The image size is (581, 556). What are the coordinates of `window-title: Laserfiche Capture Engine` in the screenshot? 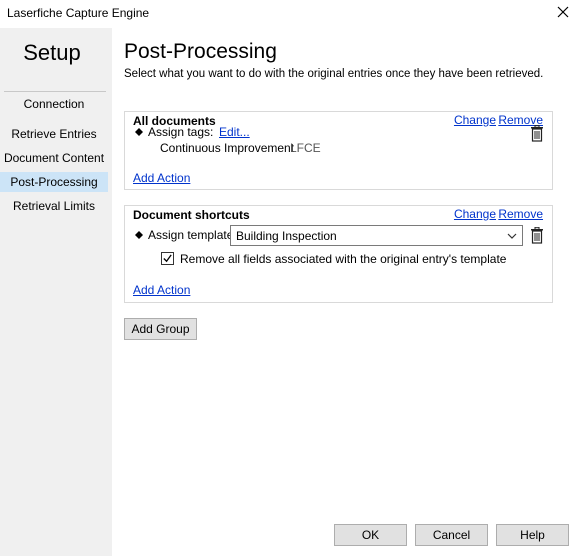 It's located at (78, 13).